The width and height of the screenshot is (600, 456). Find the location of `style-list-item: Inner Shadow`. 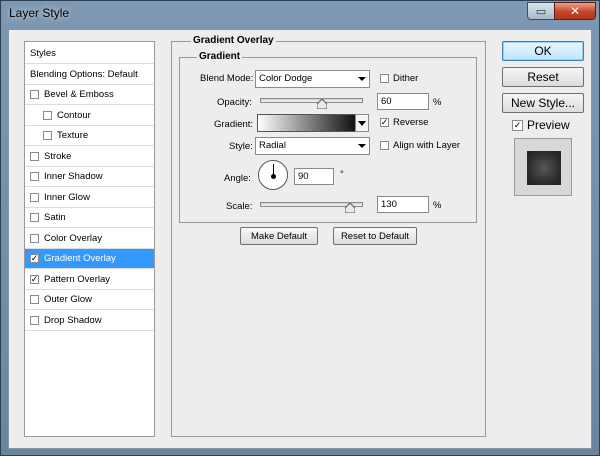

style-list-item: Inner Shadow is located at coordinates (89, 177).